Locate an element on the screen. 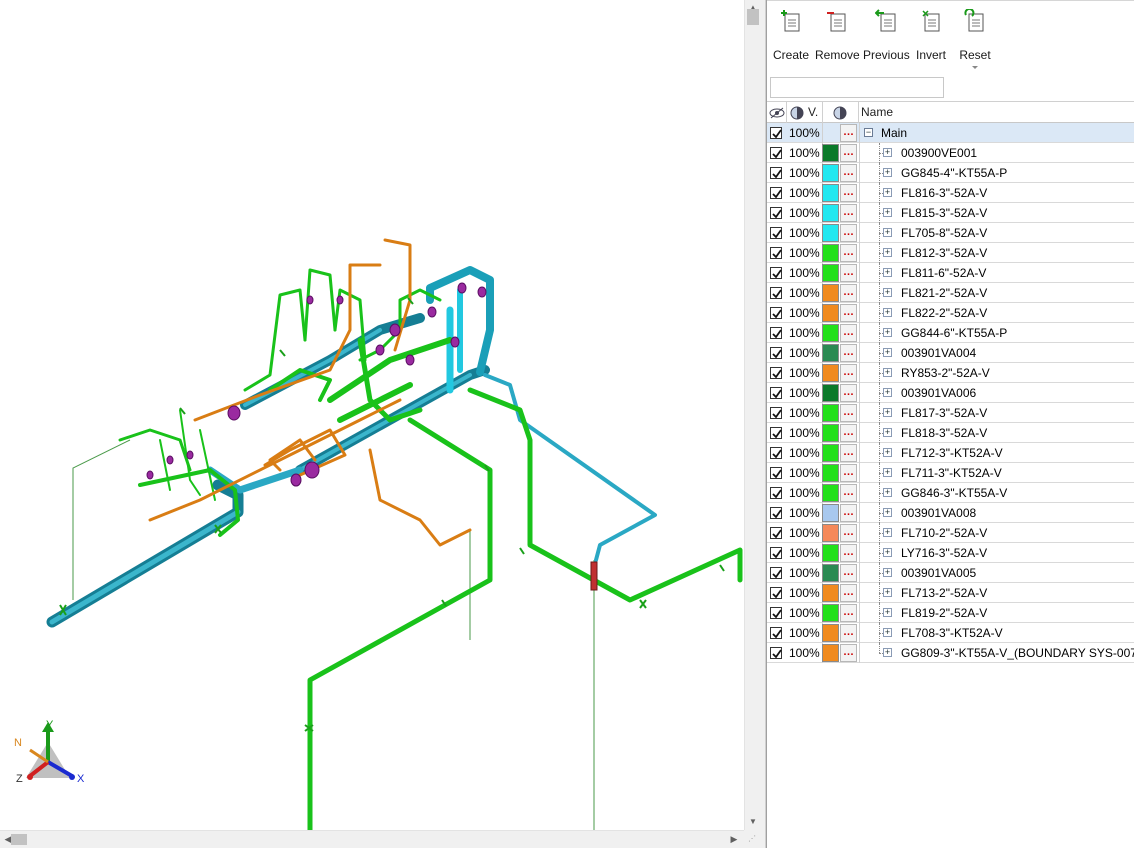 This screenshot has width=1134, height=848. collapse-icon: − is located at coordinates (868, 132).